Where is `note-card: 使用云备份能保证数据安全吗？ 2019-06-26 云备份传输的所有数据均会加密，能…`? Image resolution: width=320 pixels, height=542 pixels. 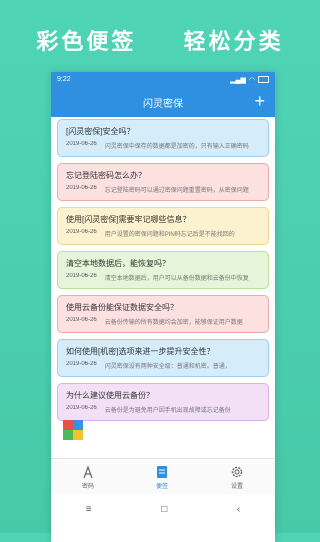
note-card: 使用云备份能保证数据安全吗？ 2019-06-26 云备份传输的所有数据均会加密，能… is located at coordinates (163, 314).